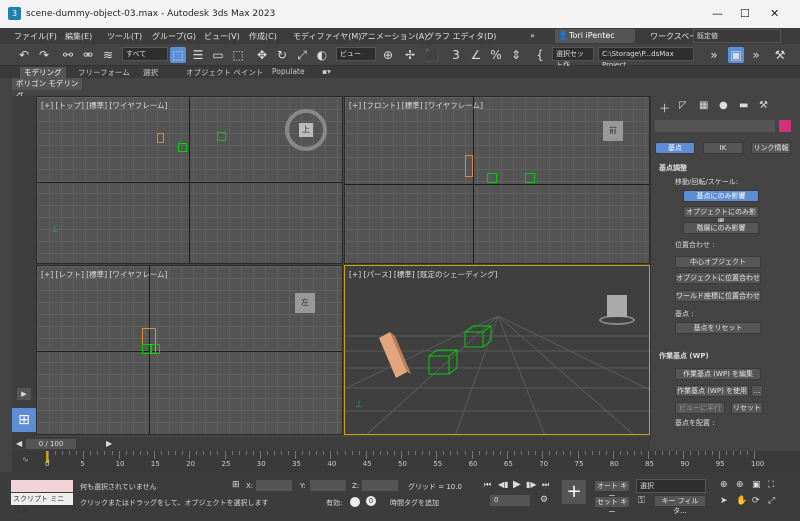 This screenshot has height=521, width=800. I want to click on menu-file: ファイル(F), so click(35, 36).